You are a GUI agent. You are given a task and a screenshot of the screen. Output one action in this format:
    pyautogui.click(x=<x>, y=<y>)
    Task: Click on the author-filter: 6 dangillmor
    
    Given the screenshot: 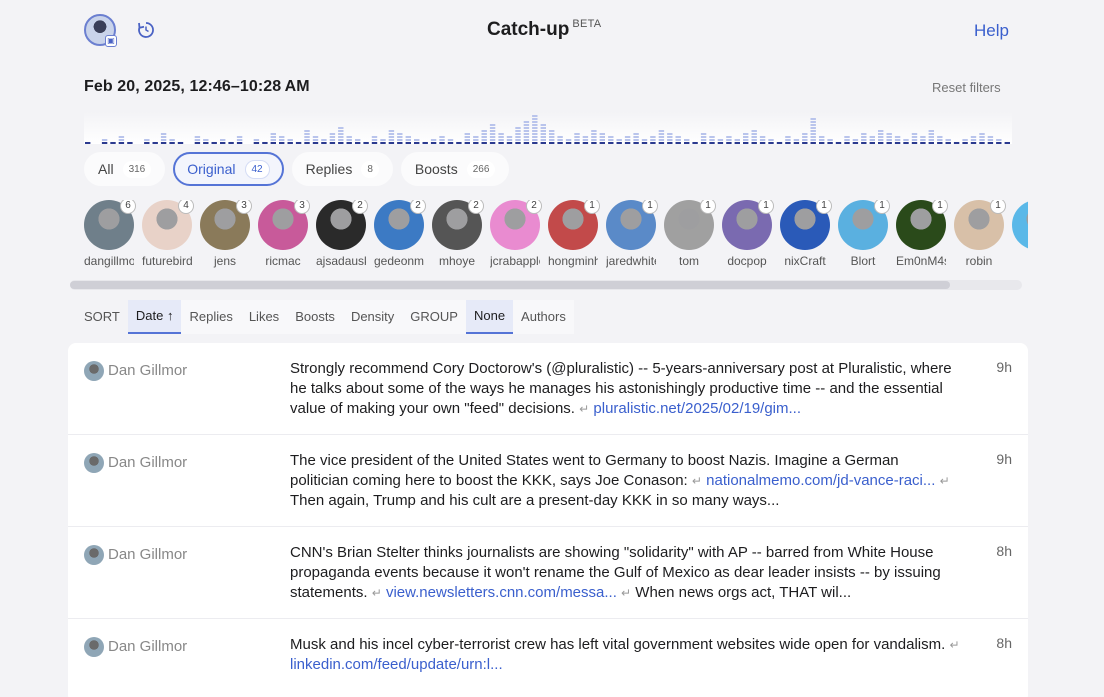 What is the action you would take?
    pyautogui.click(x=110, y=234)
    